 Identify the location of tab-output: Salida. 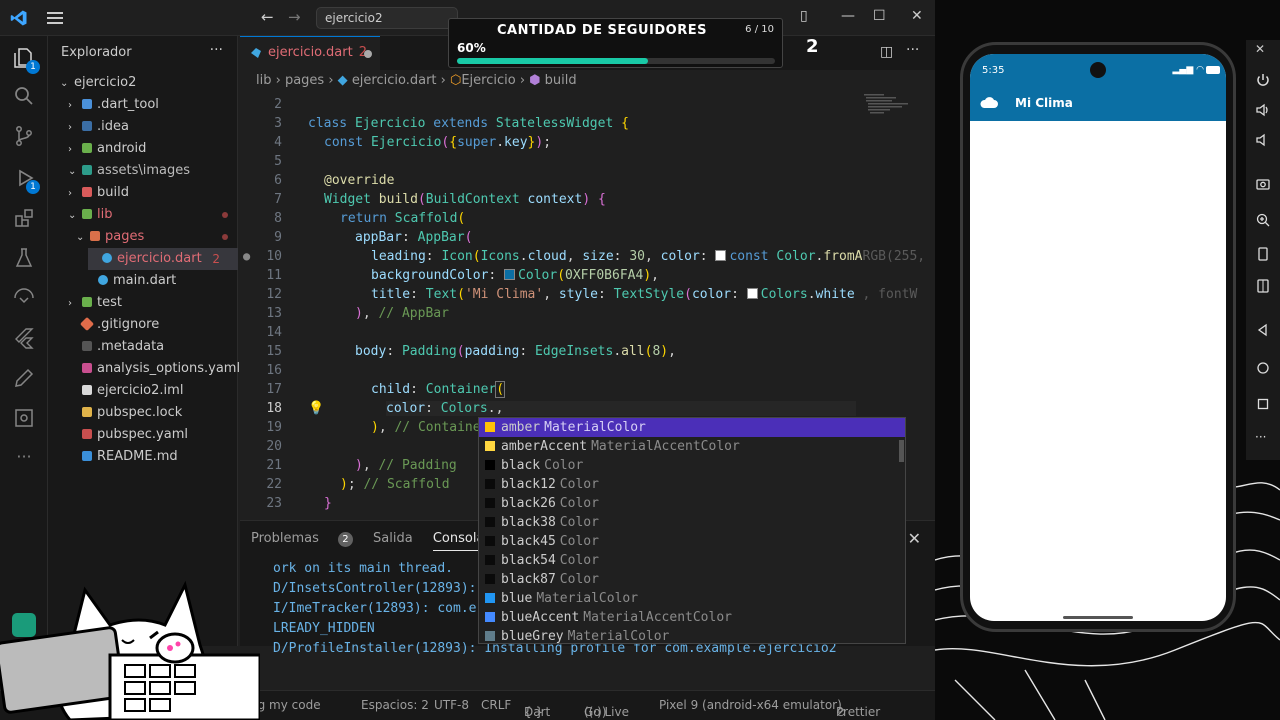
(393, 538).